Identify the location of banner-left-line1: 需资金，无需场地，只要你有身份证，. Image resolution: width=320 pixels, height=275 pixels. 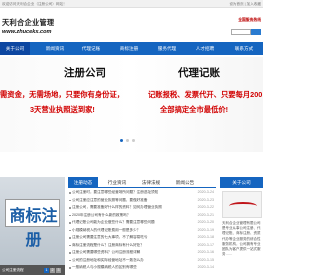
(62, 94).